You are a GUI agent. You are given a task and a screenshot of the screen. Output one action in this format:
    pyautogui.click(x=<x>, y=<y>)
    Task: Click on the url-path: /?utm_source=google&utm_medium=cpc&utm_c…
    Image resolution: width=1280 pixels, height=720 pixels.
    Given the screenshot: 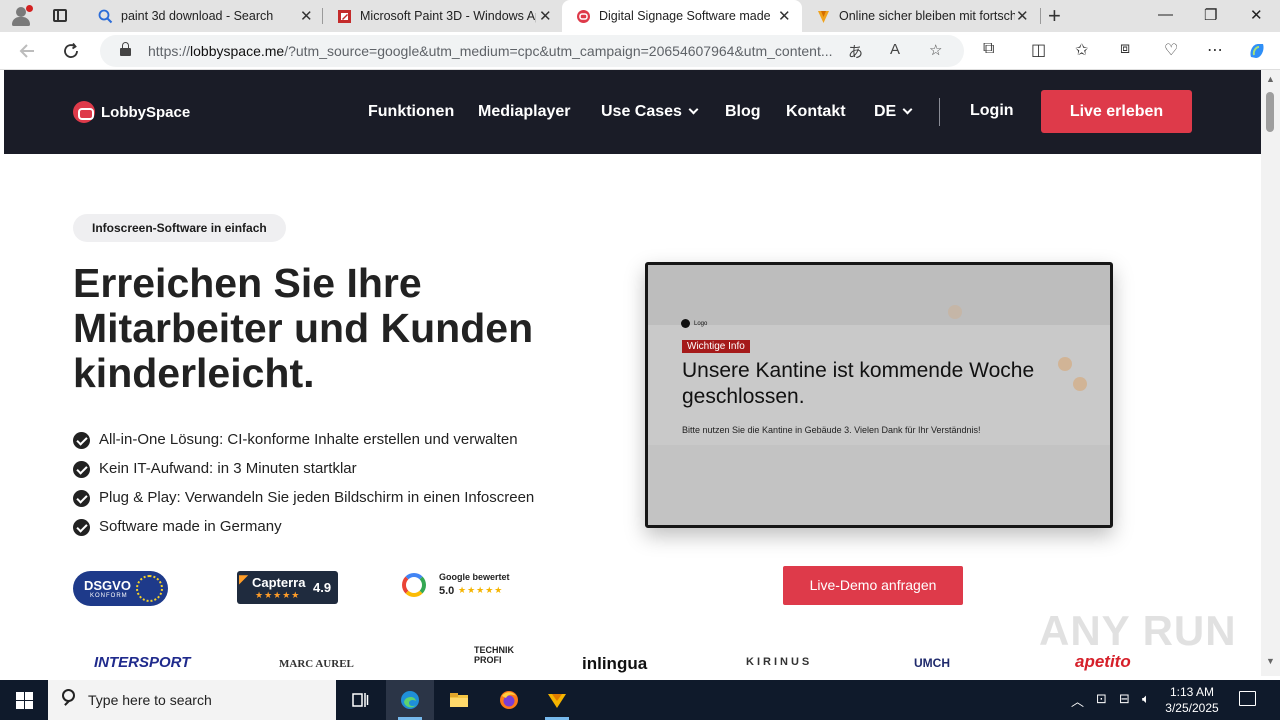 What is the action you would take?
    pyautogui.click(x=558, y=51)
    